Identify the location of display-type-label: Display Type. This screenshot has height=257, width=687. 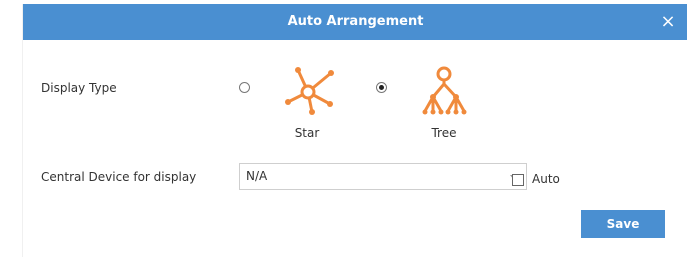
(79, 88).